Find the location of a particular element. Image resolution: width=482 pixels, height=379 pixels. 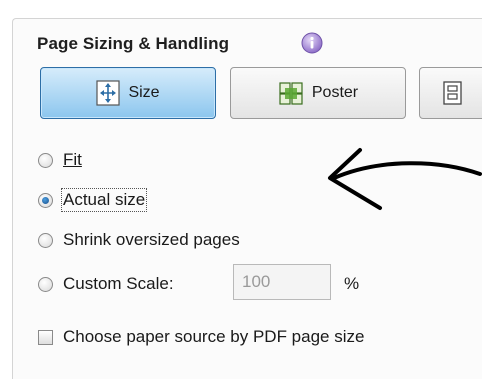

info-icon is located at coordinates (312, 43).